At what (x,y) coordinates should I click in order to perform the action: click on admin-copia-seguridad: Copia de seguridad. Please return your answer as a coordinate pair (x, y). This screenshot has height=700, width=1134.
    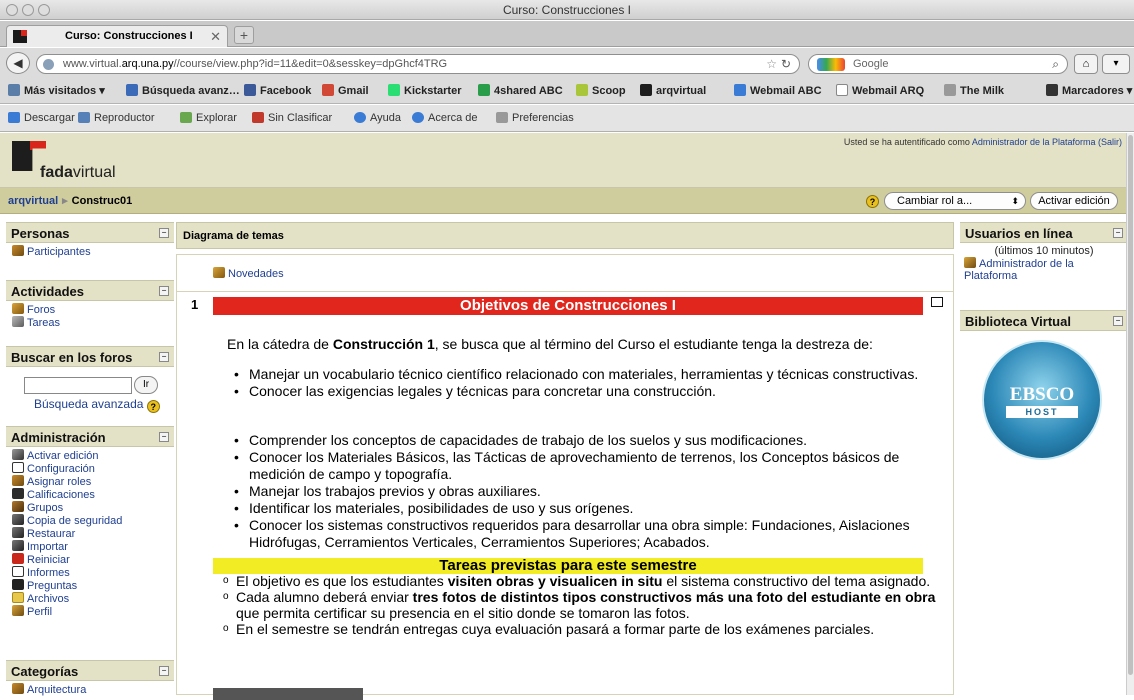
    Looking at the image, I should click on (90, 520).